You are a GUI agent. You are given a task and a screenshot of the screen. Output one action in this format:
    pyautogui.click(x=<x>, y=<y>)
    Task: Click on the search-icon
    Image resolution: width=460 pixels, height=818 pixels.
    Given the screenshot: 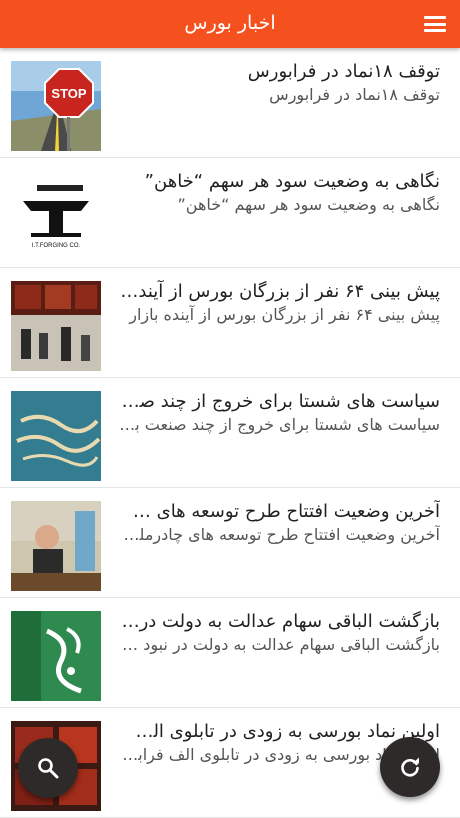 What is the action you would take?
    pyautogui.click(x=48, y=768)
    